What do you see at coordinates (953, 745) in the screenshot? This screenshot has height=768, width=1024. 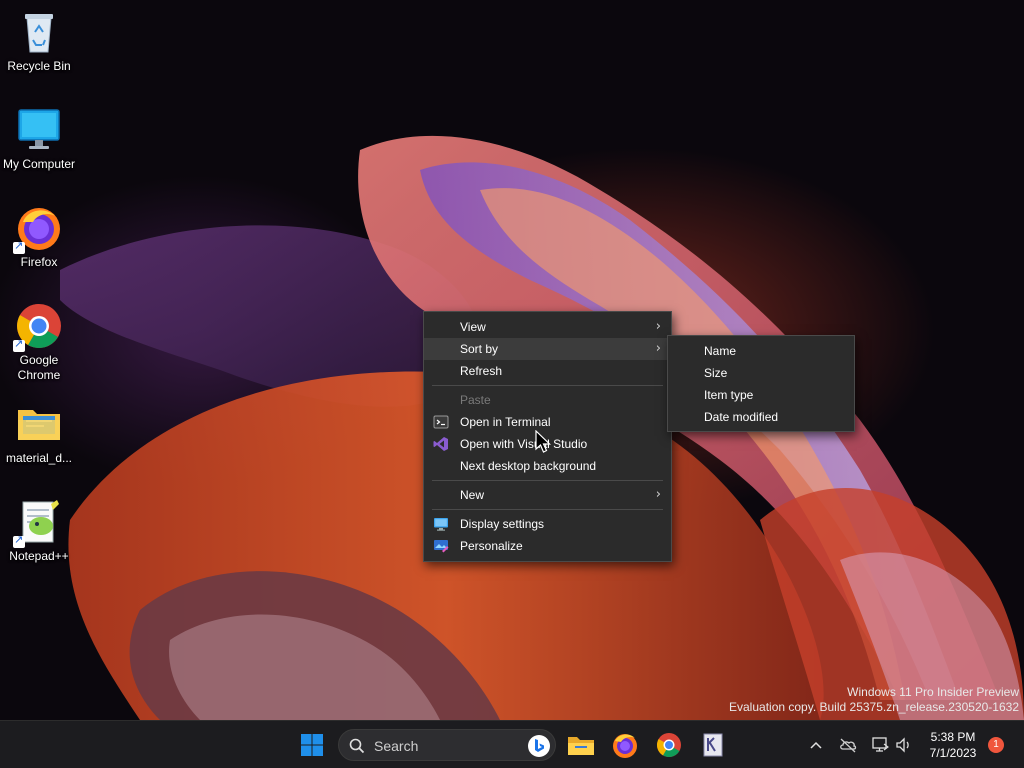 I see `taskbar-clock: 5:38 PM 7/1/2023` at bounding box center [953, 745].